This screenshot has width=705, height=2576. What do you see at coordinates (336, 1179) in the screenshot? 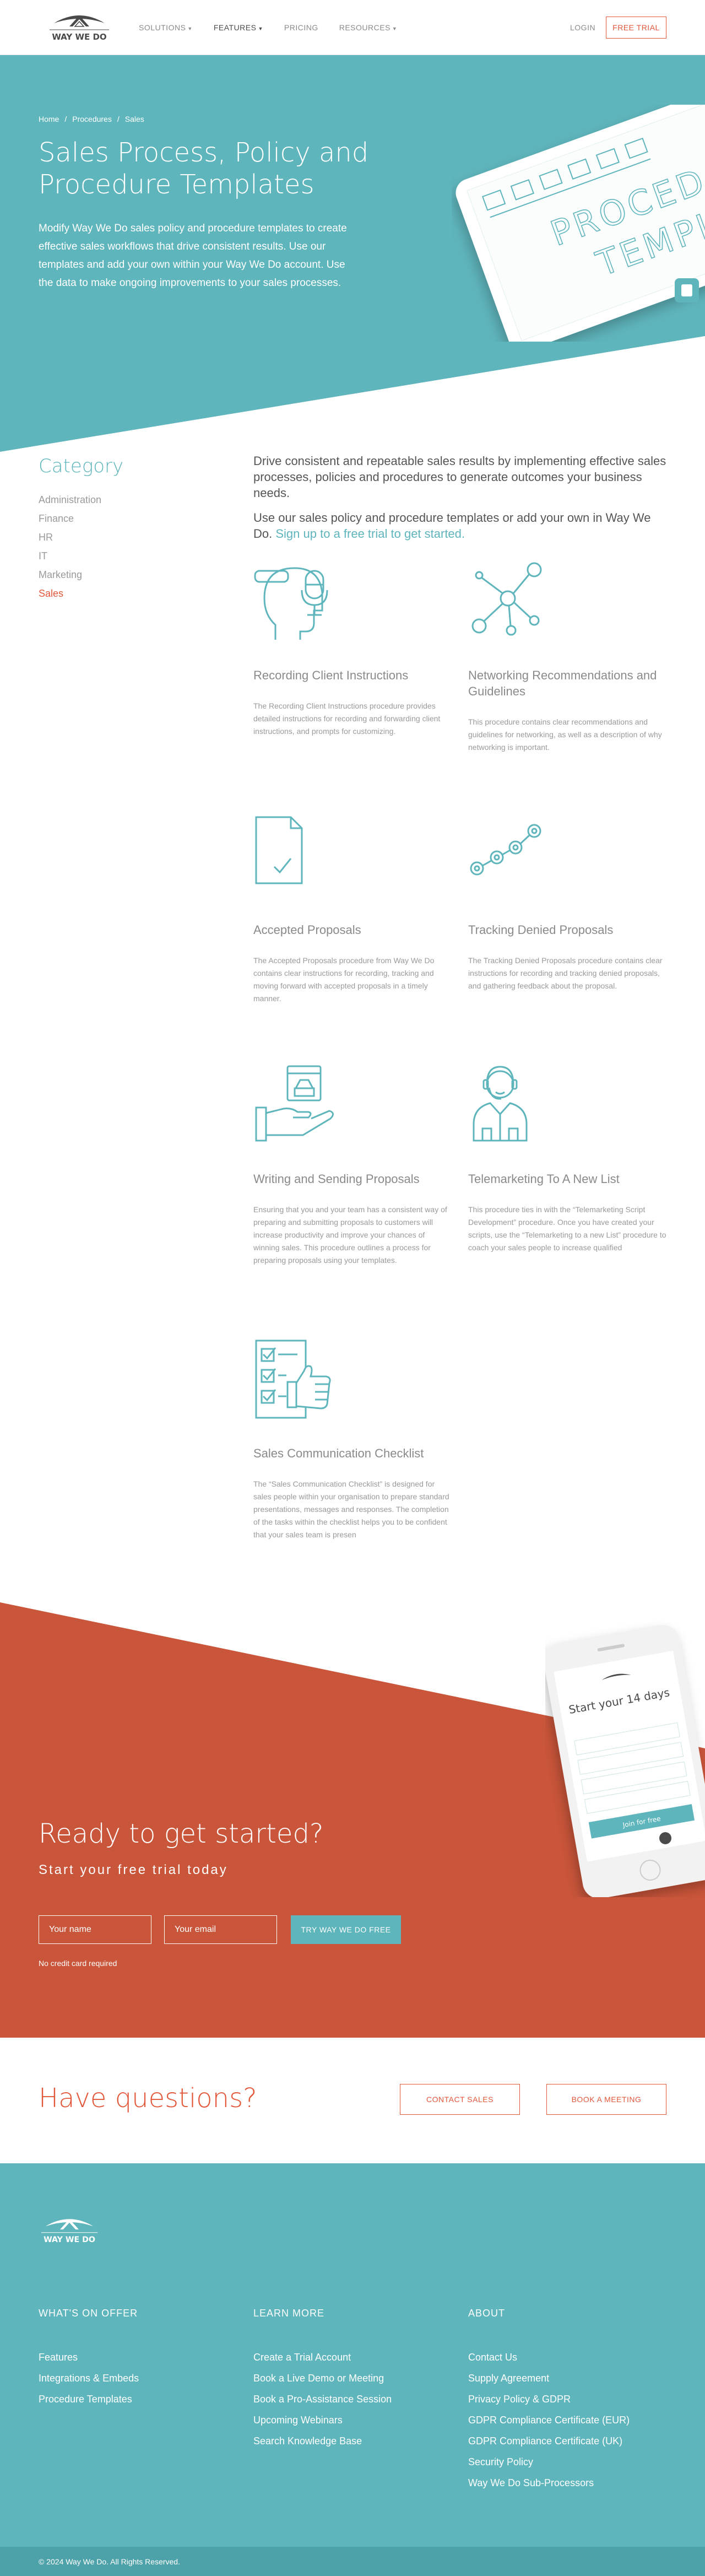
I see `card-title: Writing and Sending Proposals` at bounding box center [336, 1179].